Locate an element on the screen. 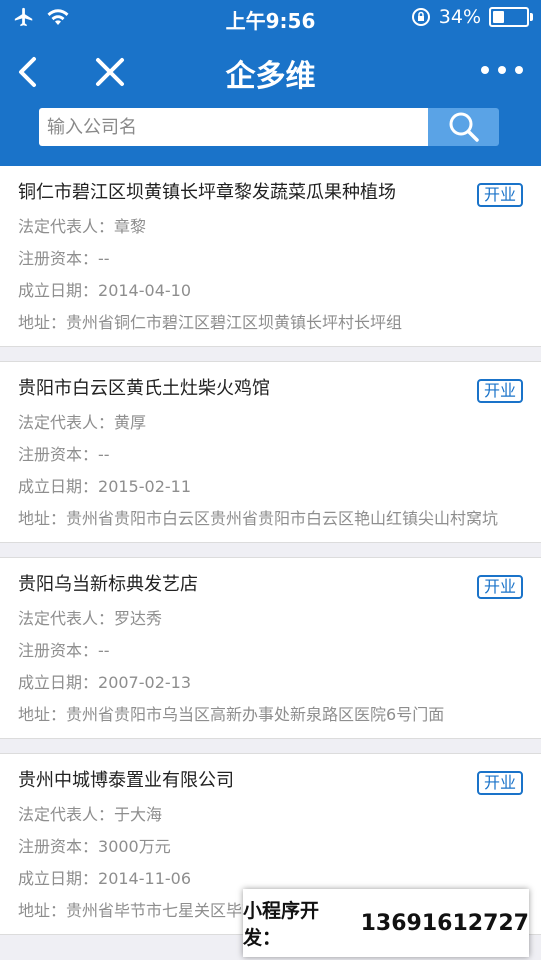 Image resolution: width=541 pixels, height=960 pixels. status-right: 34% is located at coordinates (472, 17).